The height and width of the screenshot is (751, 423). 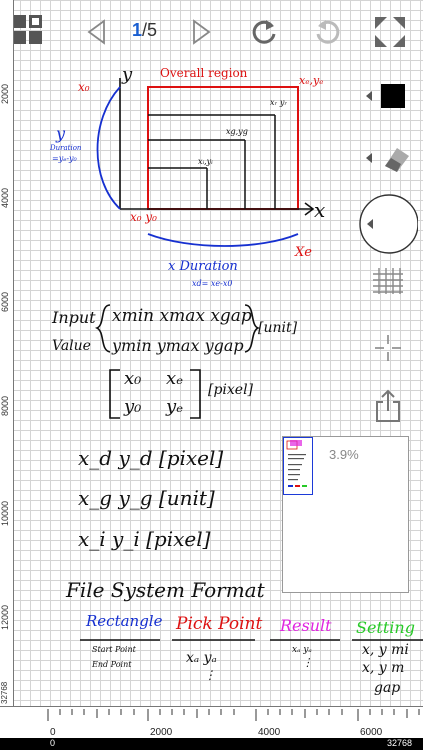 What do you see at coordinates (204, 73) in the screenshot?
I see `overall-region-label: Overall region` at bounding box center [204, 73].